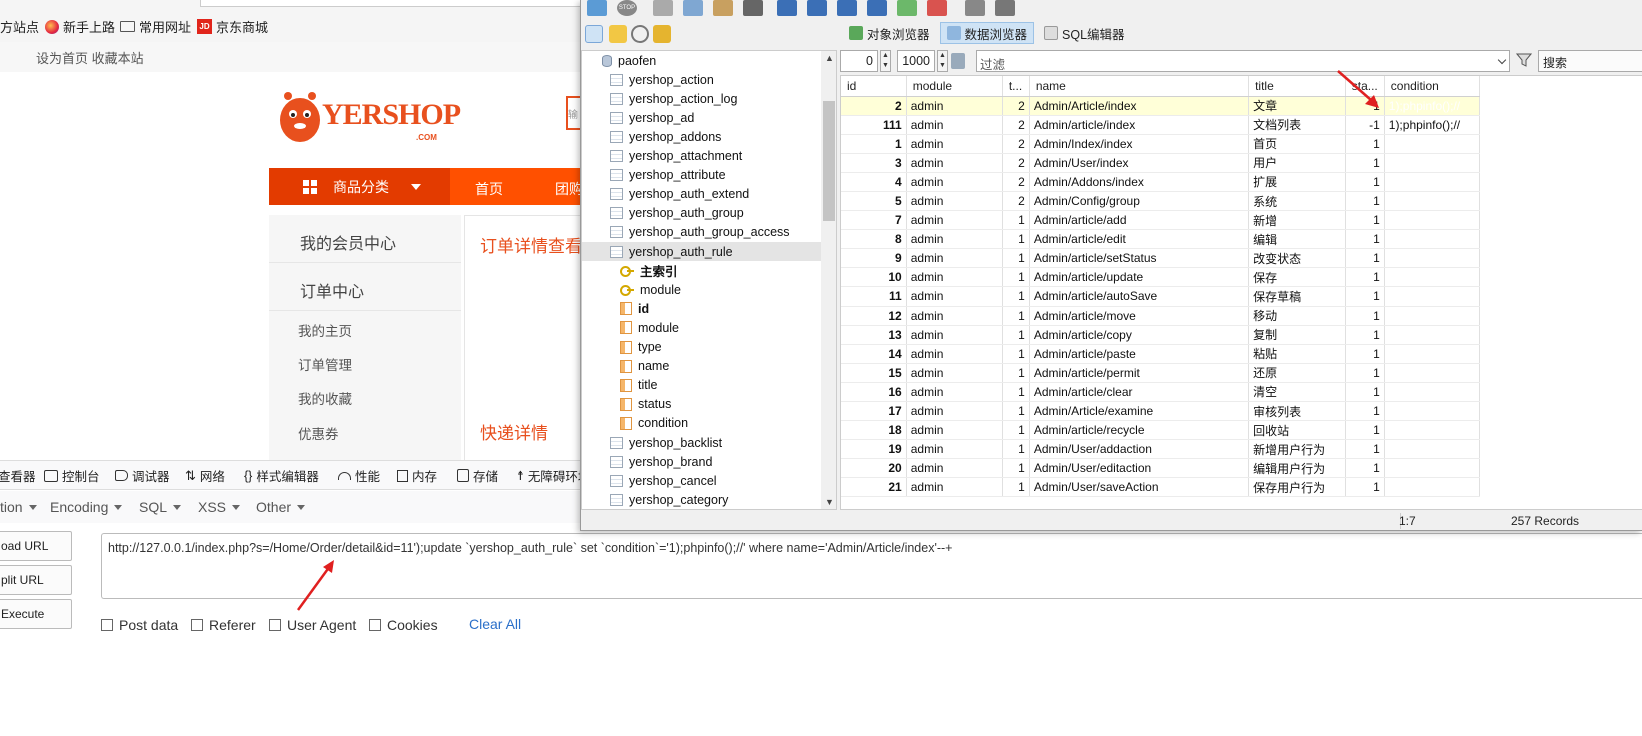  Describe the element at coordinates (368, 118) in the screenshot. I see `site-logo: YERSHOP .COM` at that location.